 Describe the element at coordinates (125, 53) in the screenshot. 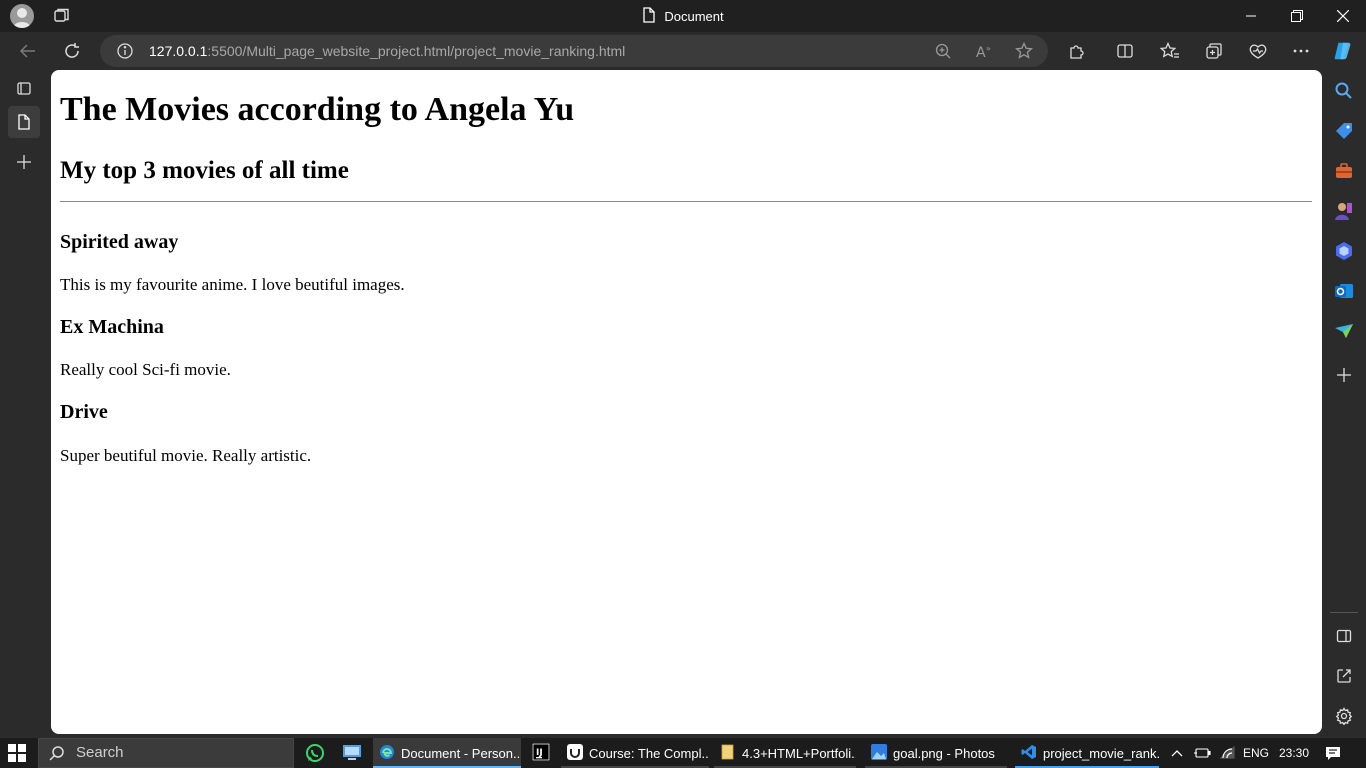

I see `site-info-icon` at that location.